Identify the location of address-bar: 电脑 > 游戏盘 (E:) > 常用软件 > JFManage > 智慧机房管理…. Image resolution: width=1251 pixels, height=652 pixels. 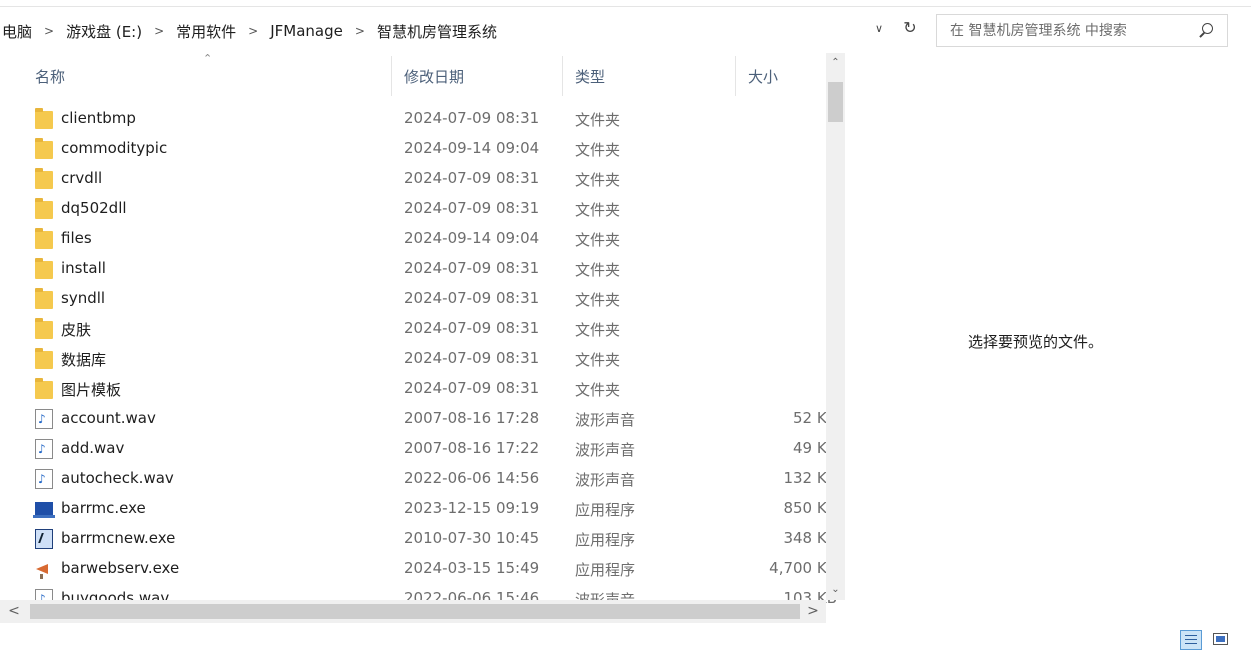
(445, 31).